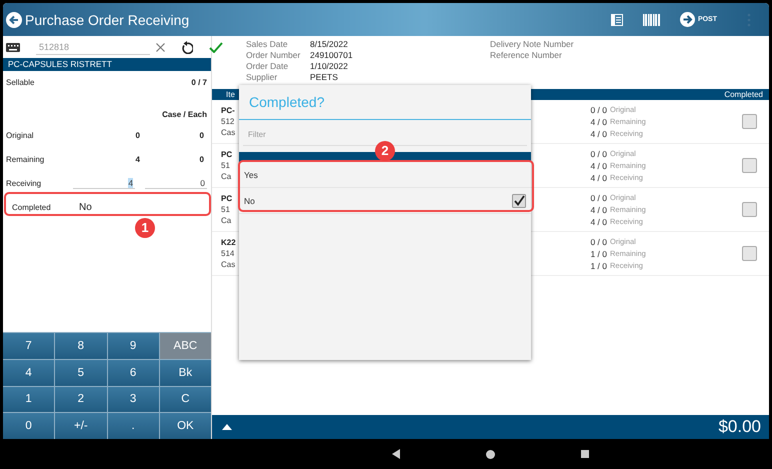 The width and height of the screenshot is (772, 469). I want to click on field-label: Order Date, so click(268, 66).